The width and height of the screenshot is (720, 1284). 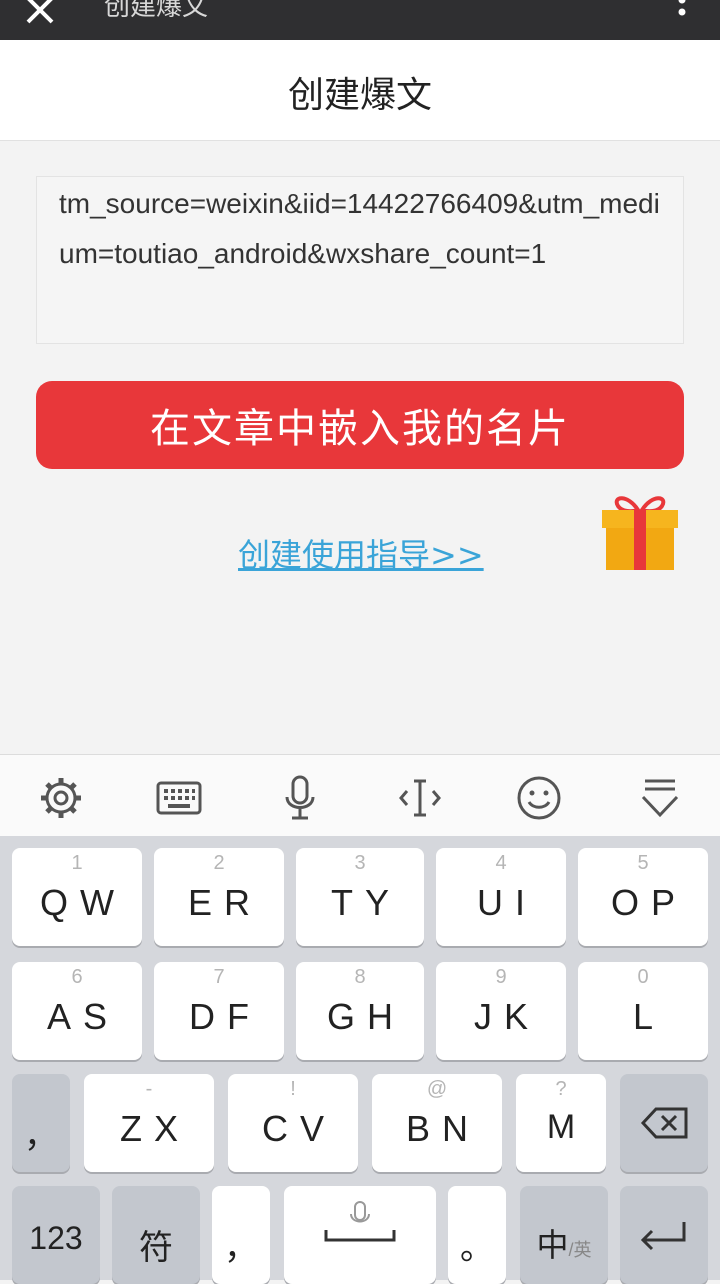 I want to click on app-bar: 创建爆文, so click(x=360, y=20).